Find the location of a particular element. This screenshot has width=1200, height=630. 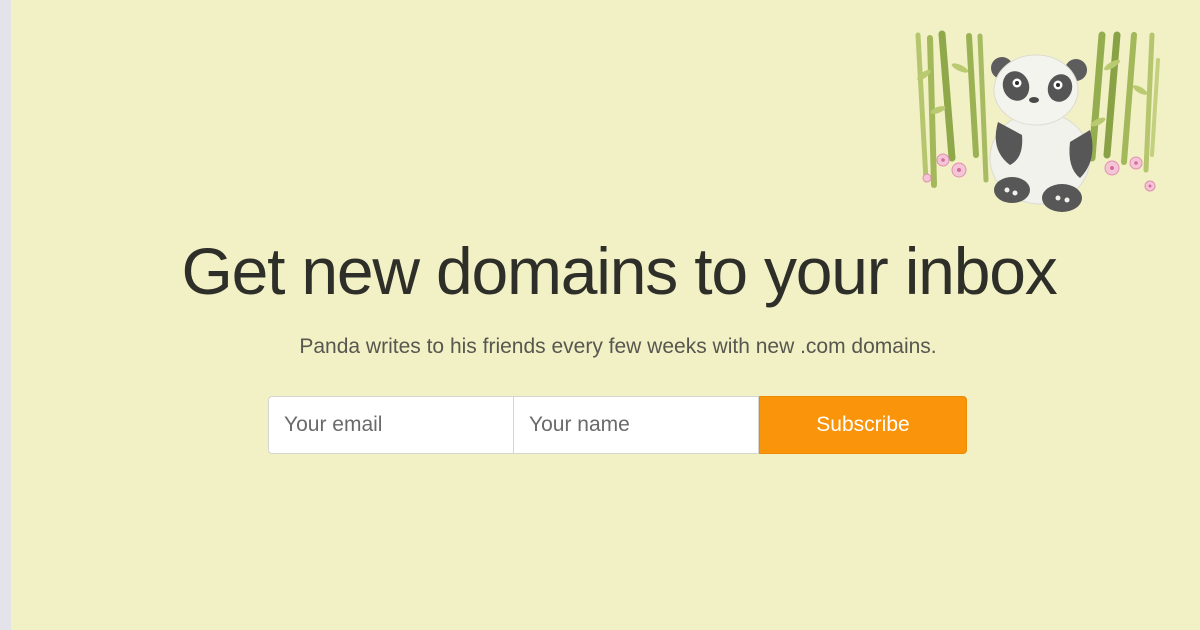

page-title: Get new domains to your inbox is located at coordinates (619, 271).